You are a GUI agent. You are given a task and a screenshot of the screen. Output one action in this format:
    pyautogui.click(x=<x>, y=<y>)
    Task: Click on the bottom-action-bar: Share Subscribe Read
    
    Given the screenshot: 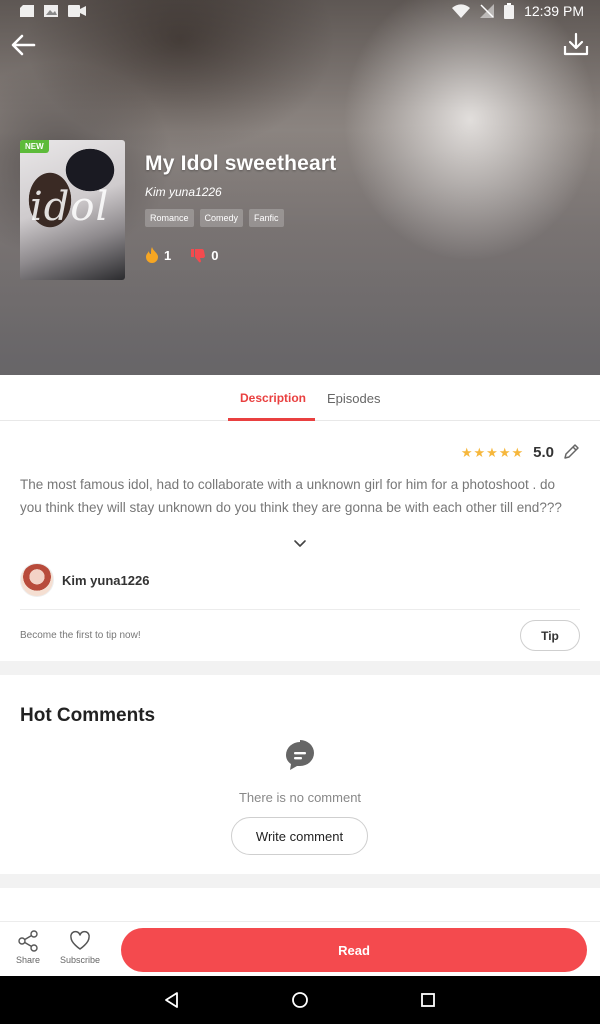 What is the action you would take?
    pyautogui.click(x=300, y=948)
    